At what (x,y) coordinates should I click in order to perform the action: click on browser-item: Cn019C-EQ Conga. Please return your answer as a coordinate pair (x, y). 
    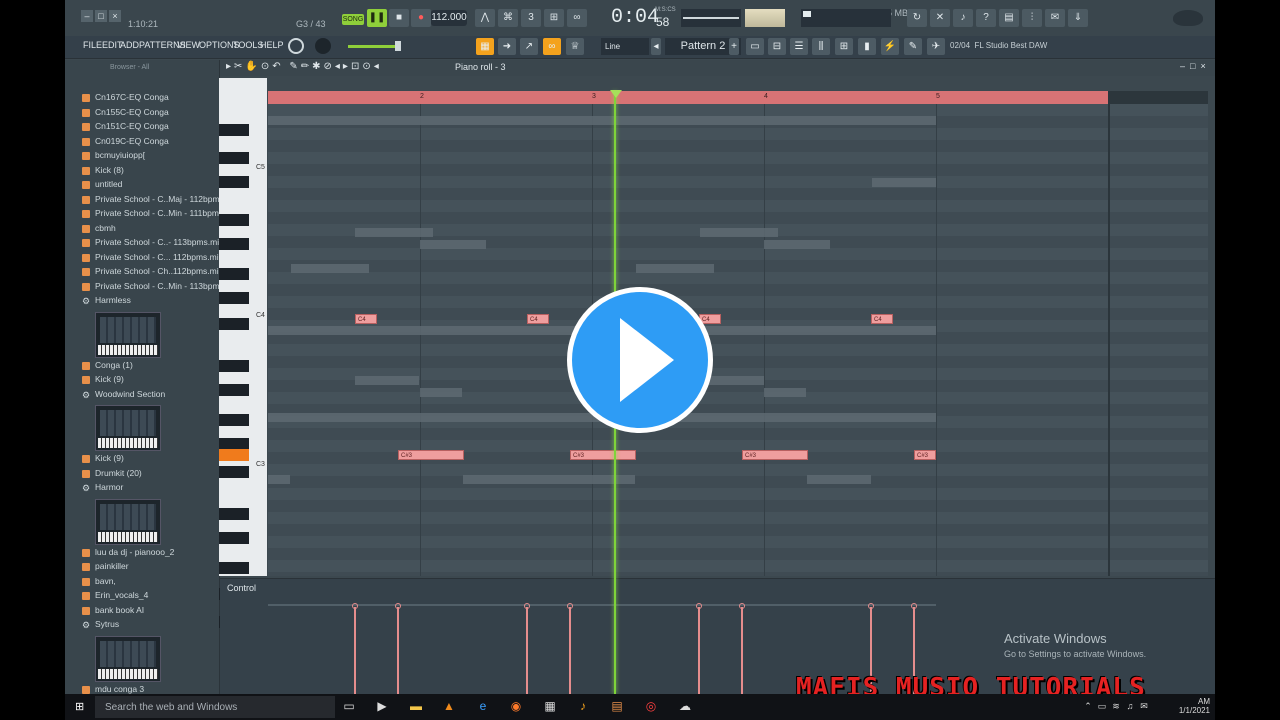
    Looking at the image, I should click on (132, 141).